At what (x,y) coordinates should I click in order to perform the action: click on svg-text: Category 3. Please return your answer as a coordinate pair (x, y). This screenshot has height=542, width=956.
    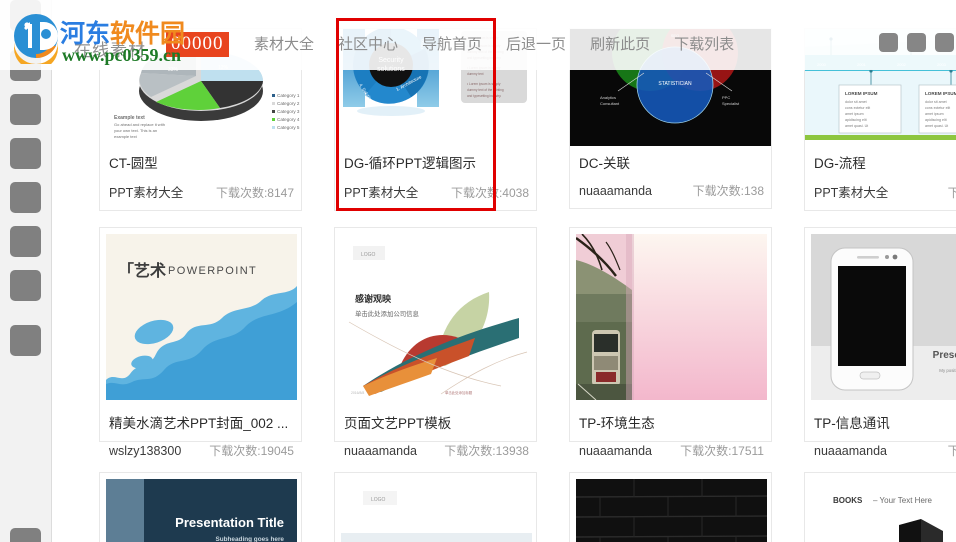
    Looking at the image, I should click on (288, 111).